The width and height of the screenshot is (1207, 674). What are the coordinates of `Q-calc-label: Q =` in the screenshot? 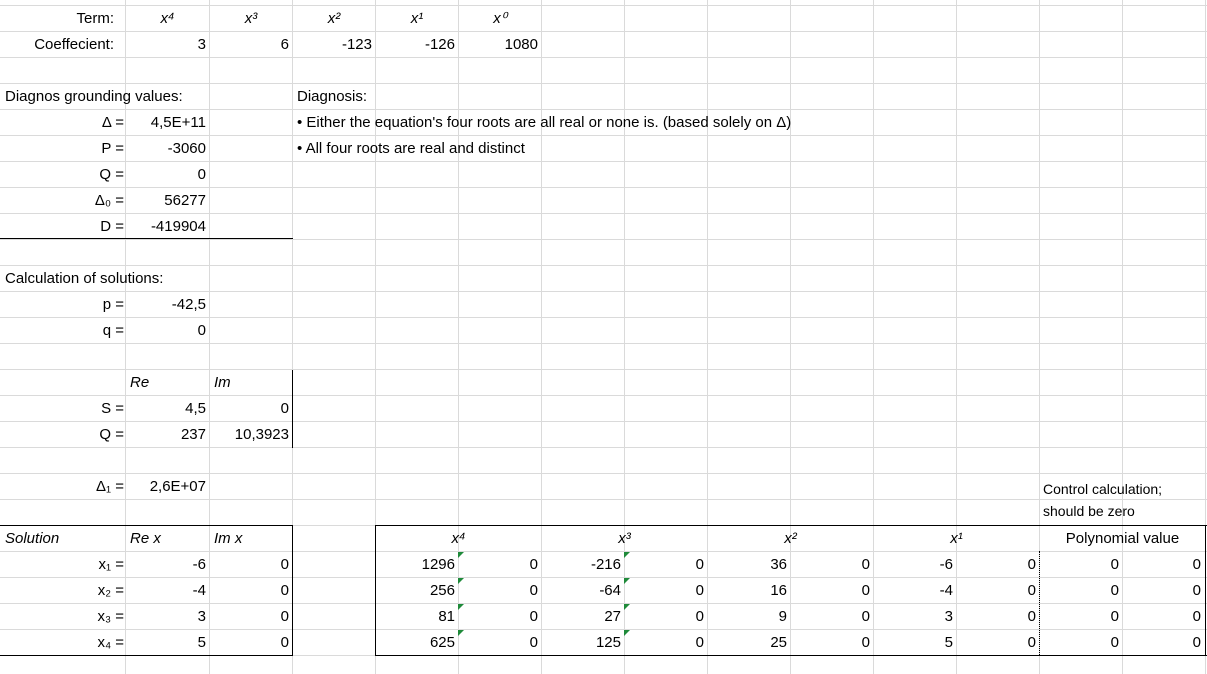 It's located at (111, 434).